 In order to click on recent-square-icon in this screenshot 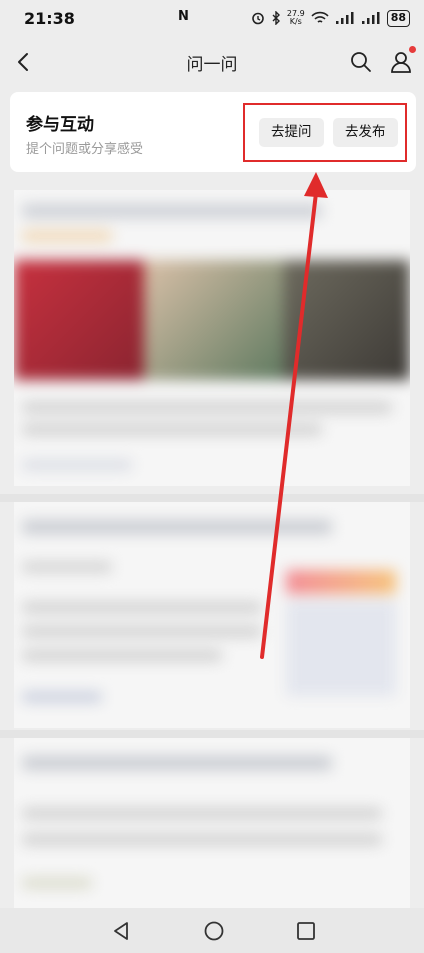, I will do `click(306, 931)`.